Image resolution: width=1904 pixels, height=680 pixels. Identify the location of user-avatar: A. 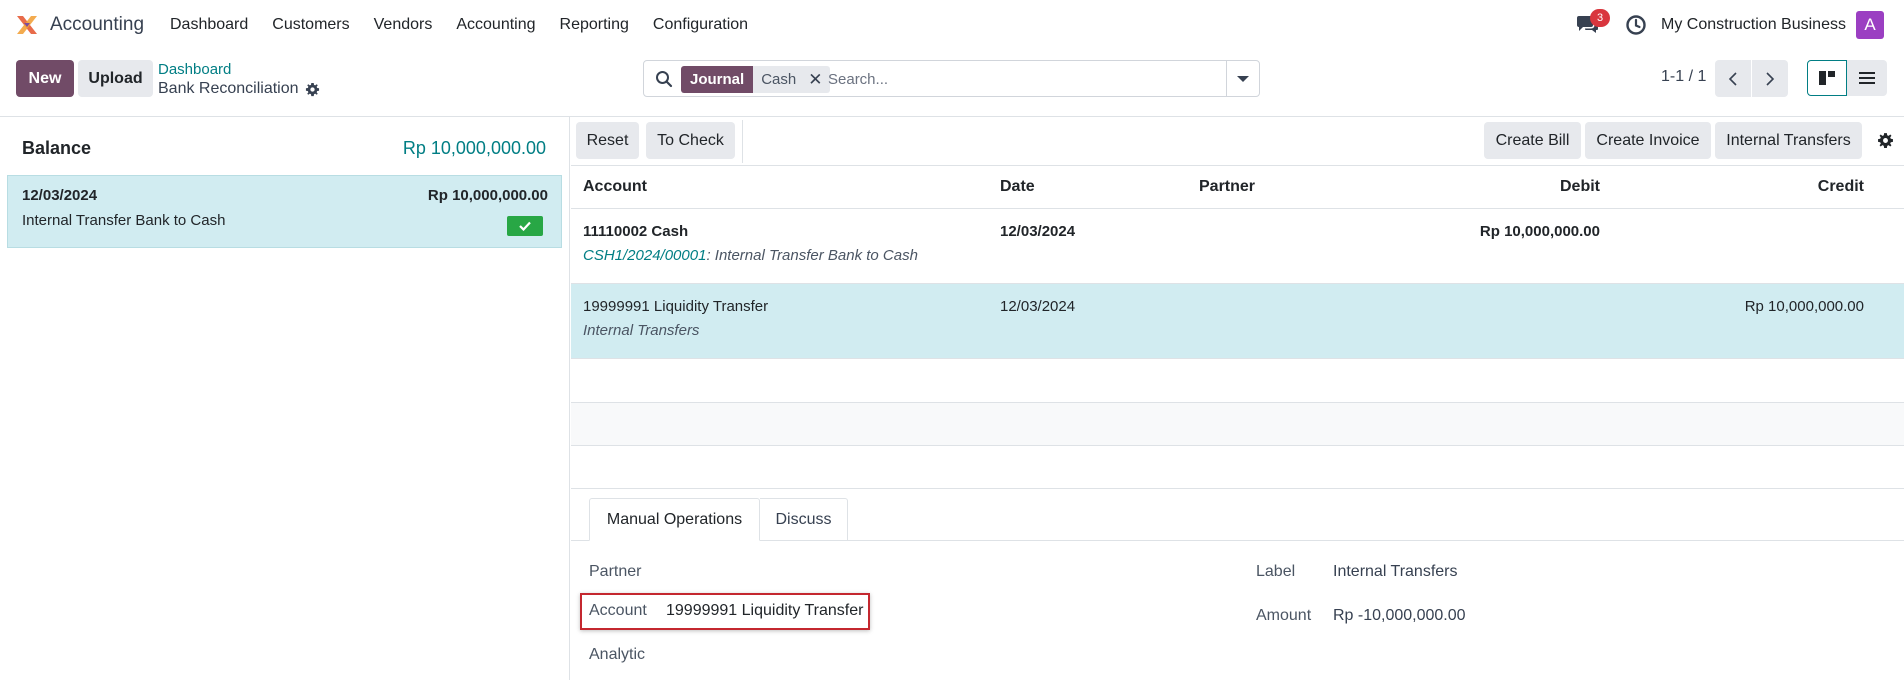
(1870, 25).